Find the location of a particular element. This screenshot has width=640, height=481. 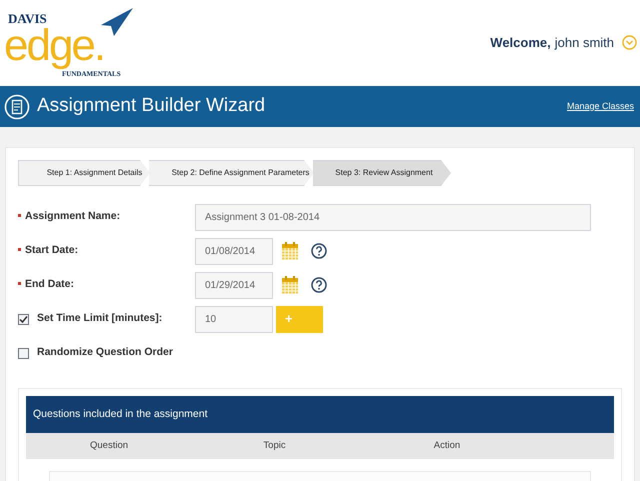

field-label: Set Time Limit [minutes]: is located at coordinates (99, 318).